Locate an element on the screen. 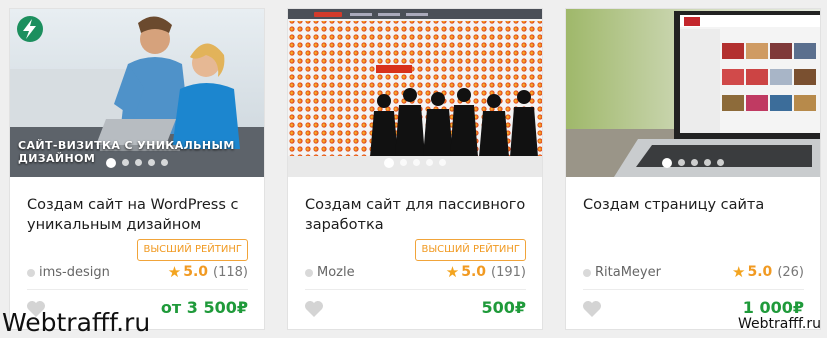 The height and width of the screenshot is (338, 827). seller: Mozle is located at coordinates (330, 272).